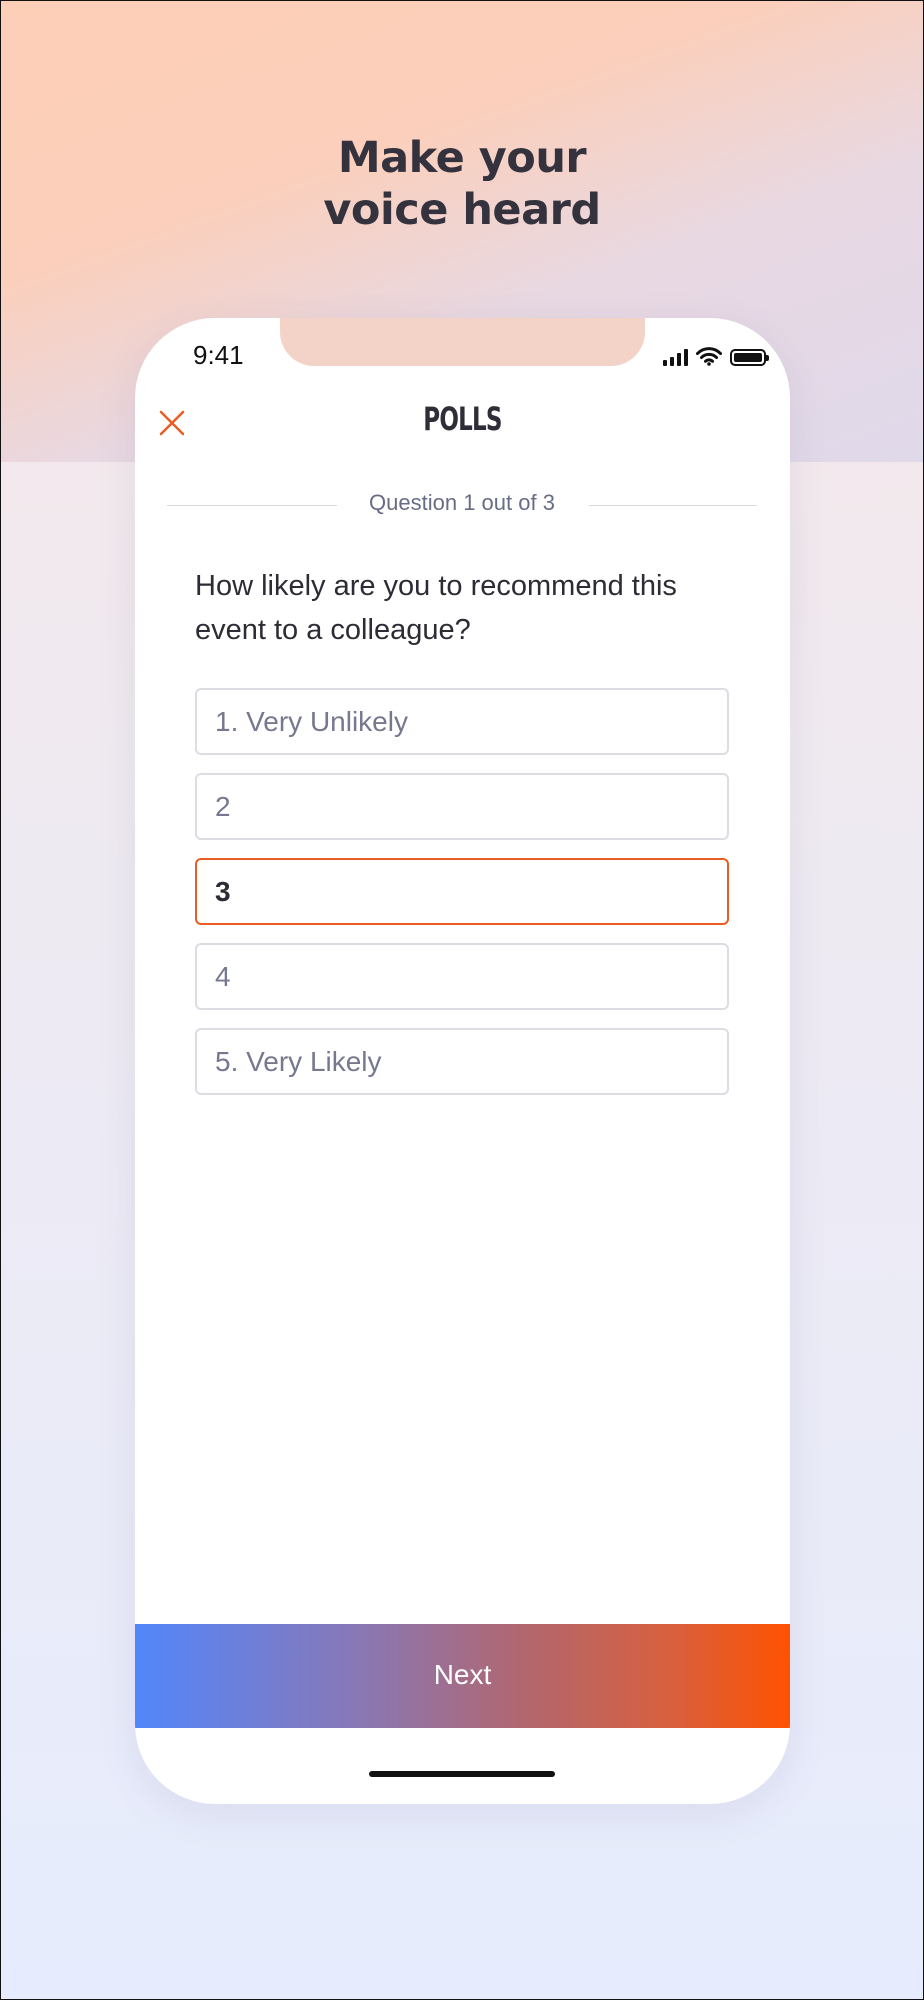 Image resolution: width=924 pixels, height=2000 pixels. I want to click on question-progress: Question 1 out of 3, so click(462, 505).